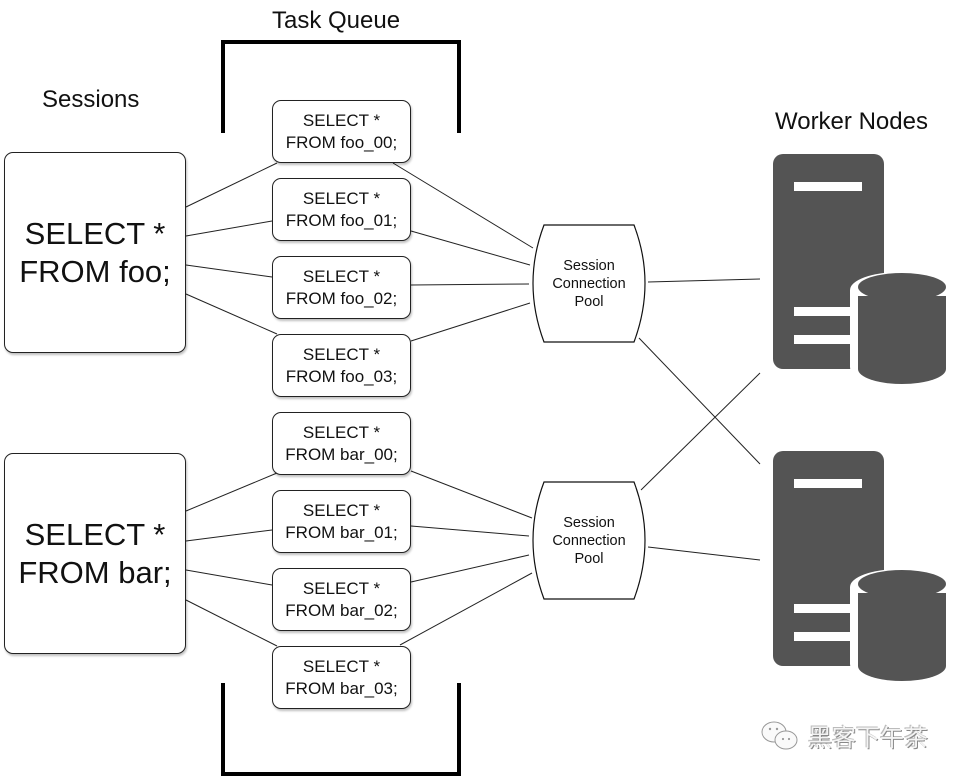  Describe the element at coordinates (341, 142) in the screenshot. I see `task-line2: FROM foo_00;` at that location.